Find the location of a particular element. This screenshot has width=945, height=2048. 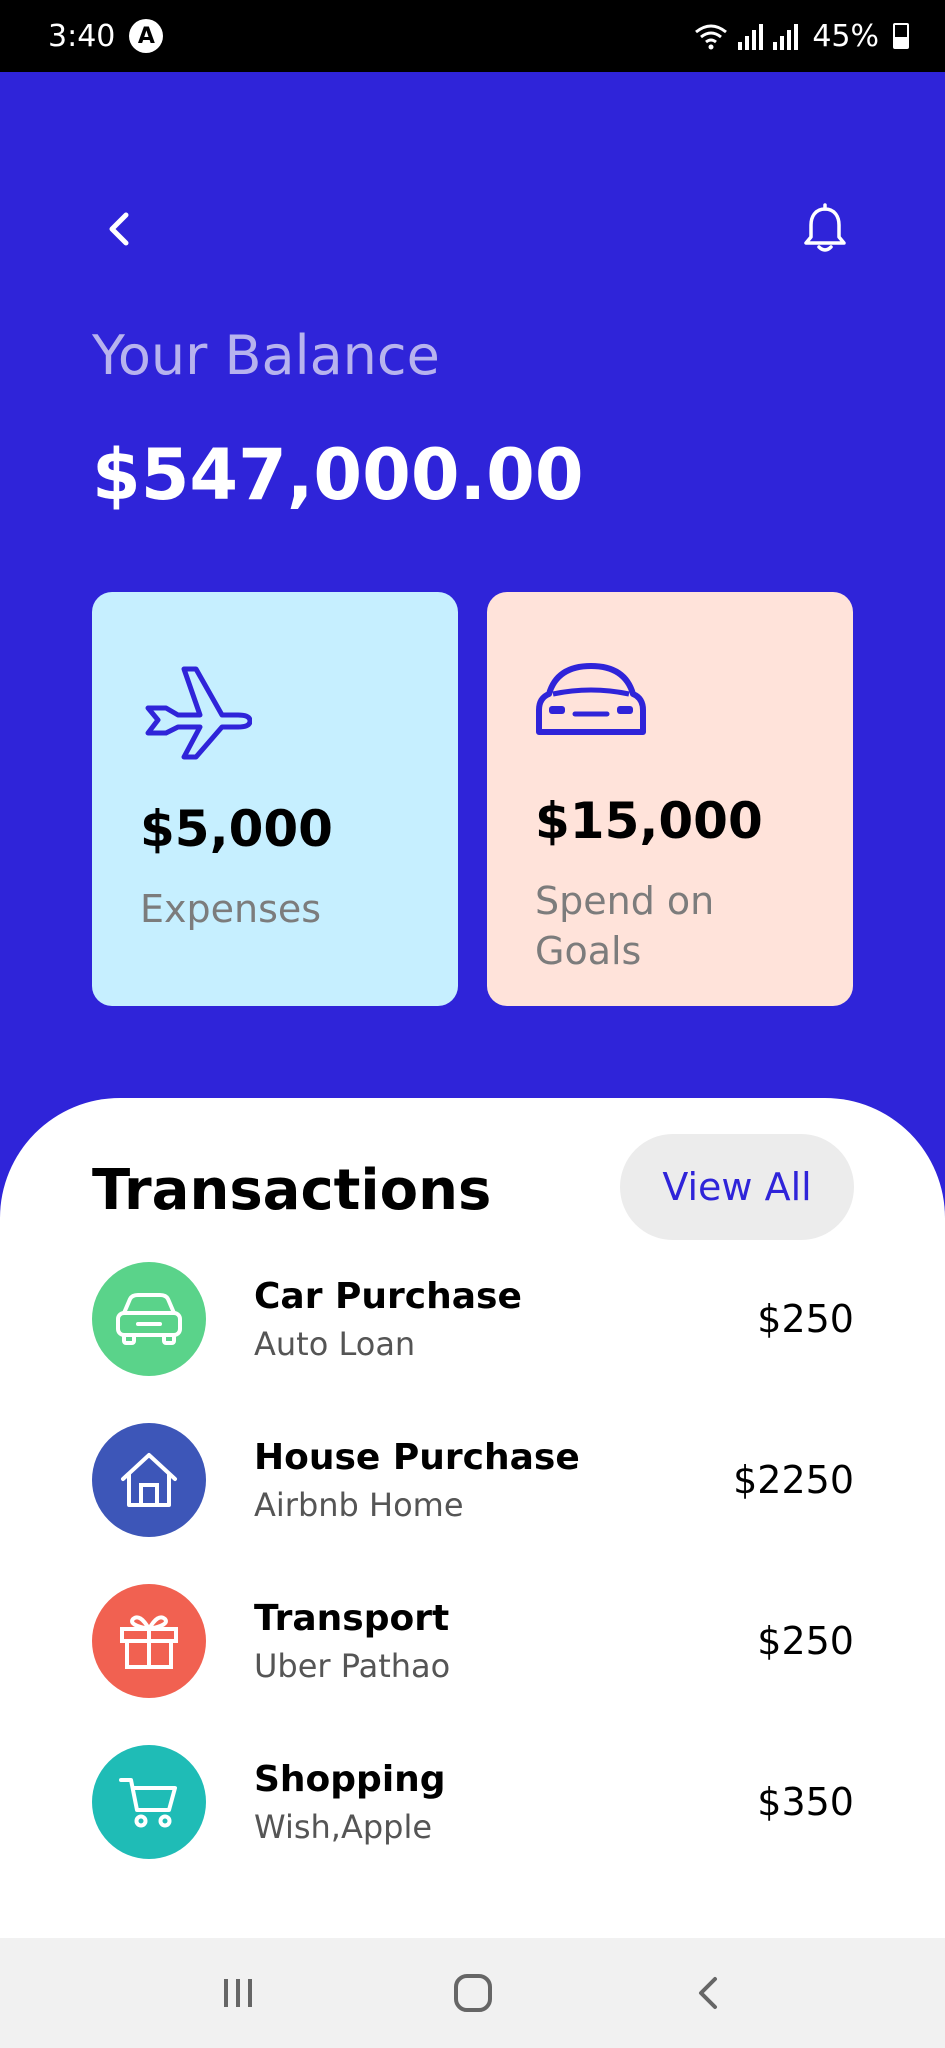

transaction-category: Auto Loan is located at coordinates (335, 1343).